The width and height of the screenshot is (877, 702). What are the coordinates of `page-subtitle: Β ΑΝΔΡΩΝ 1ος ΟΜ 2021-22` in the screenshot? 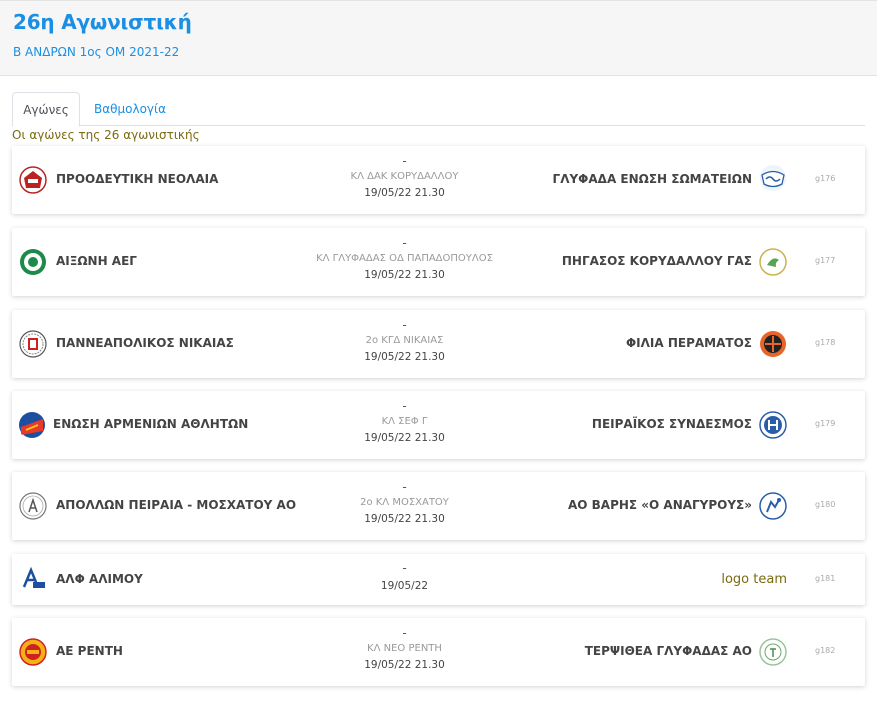 It's located at (96, 52).